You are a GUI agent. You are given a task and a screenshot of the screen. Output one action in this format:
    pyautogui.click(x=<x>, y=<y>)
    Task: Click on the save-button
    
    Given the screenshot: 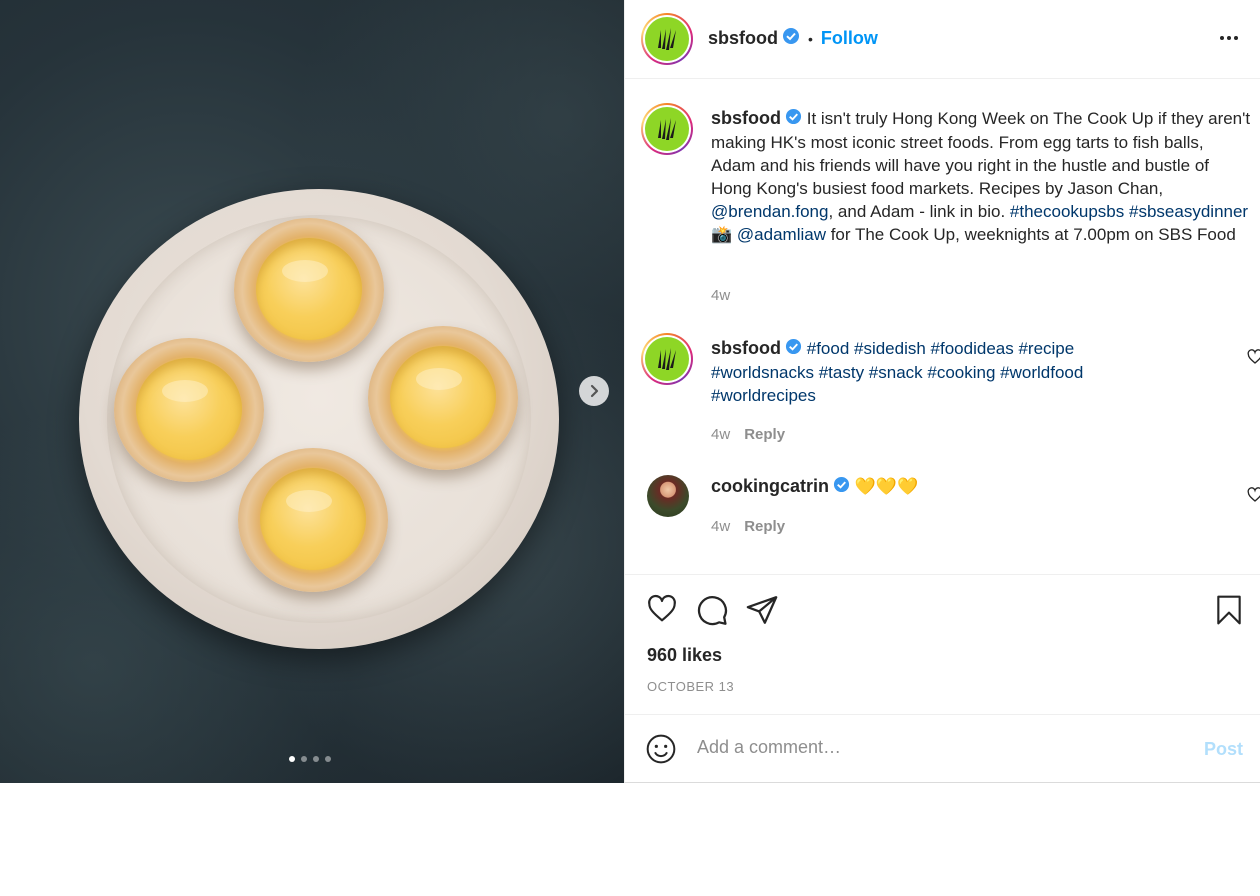 What is the action you would take?
    pyautogui.click(x=1229, y=612)
    